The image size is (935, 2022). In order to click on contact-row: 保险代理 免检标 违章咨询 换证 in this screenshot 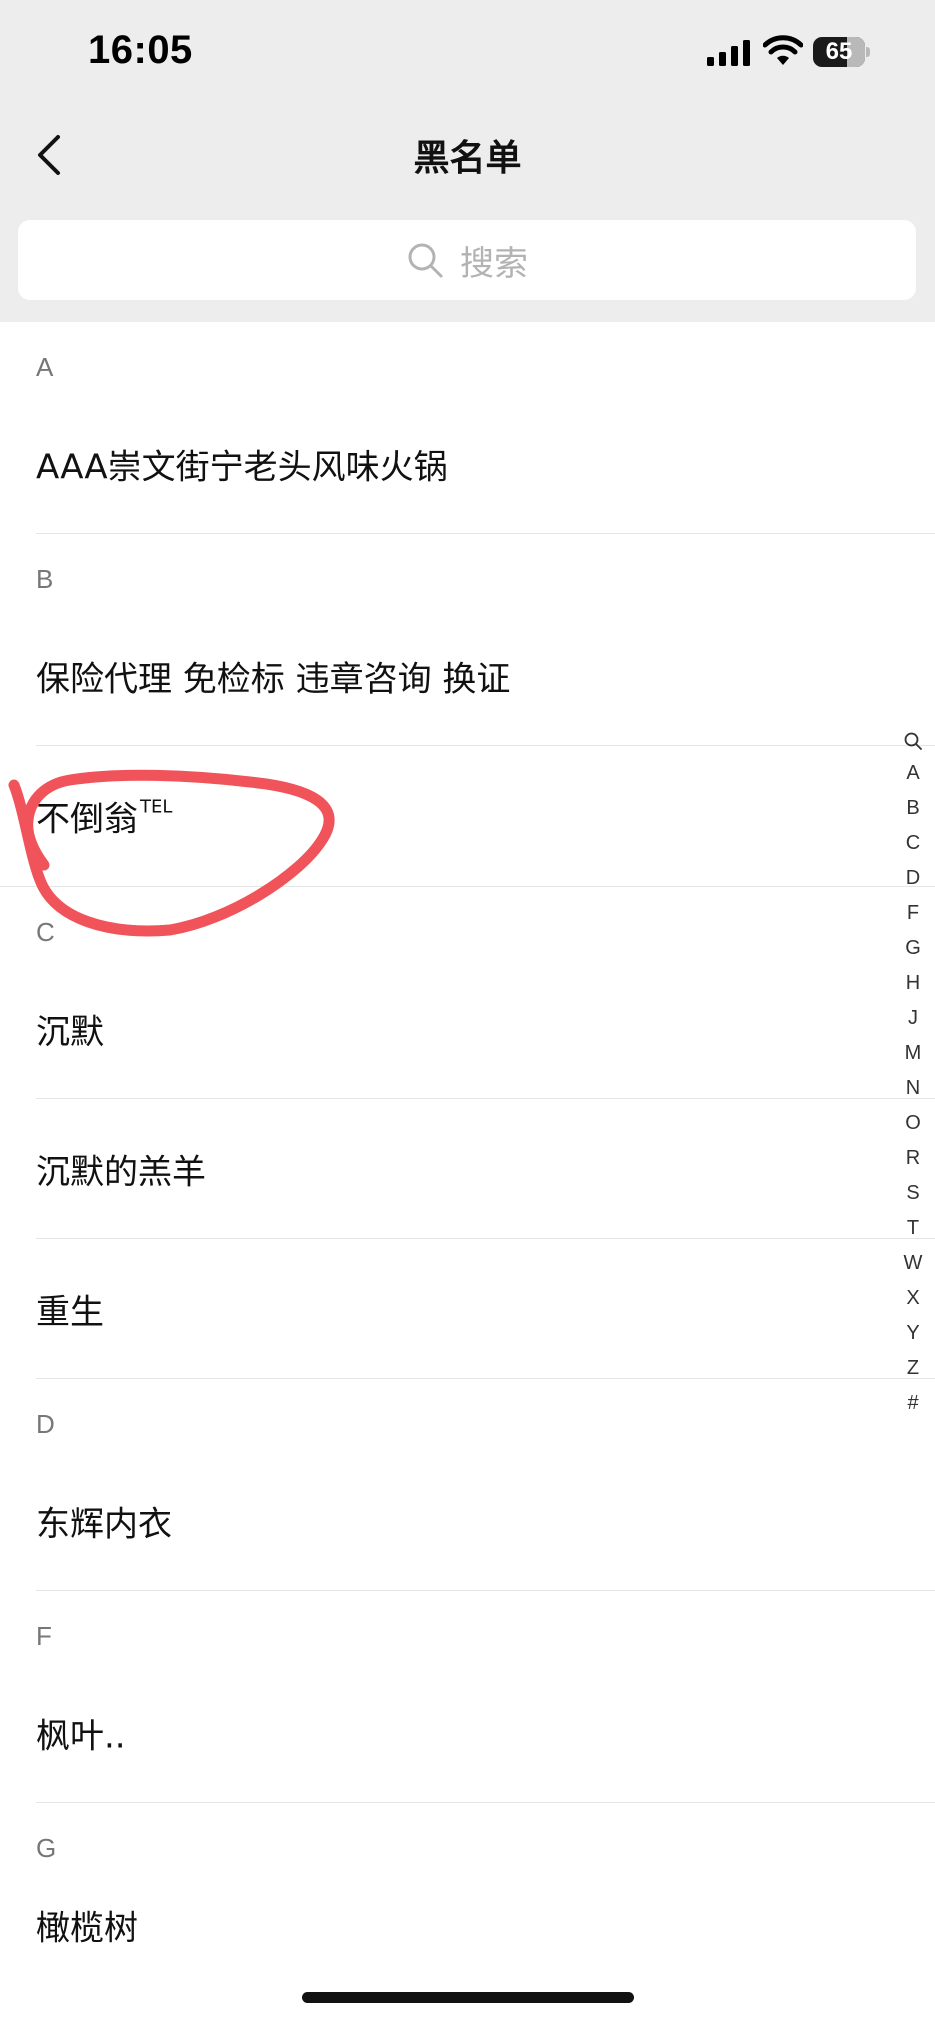, I will do `click(467, 676)`.